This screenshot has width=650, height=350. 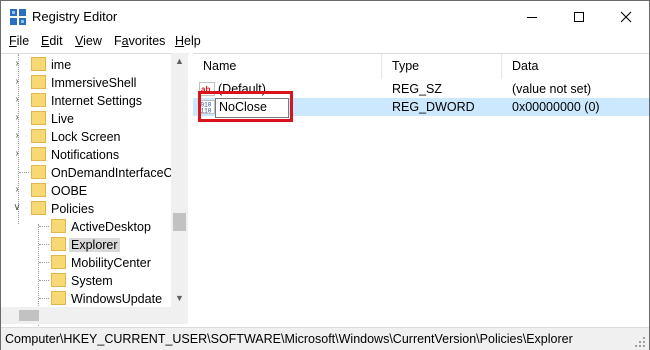 I want to click on tree-item: OnDemandInterfaceCa, so click(x=90, y=173).